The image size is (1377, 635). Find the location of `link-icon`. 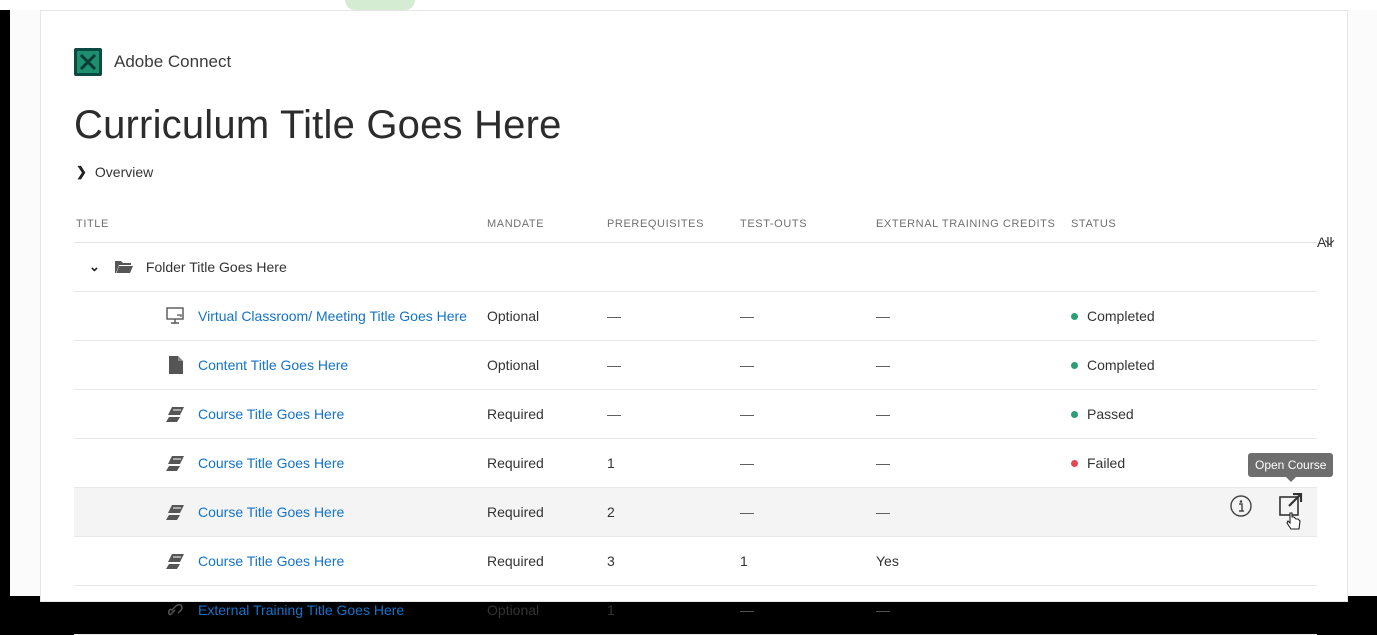

link-icon is located at coordinates (176, 610).